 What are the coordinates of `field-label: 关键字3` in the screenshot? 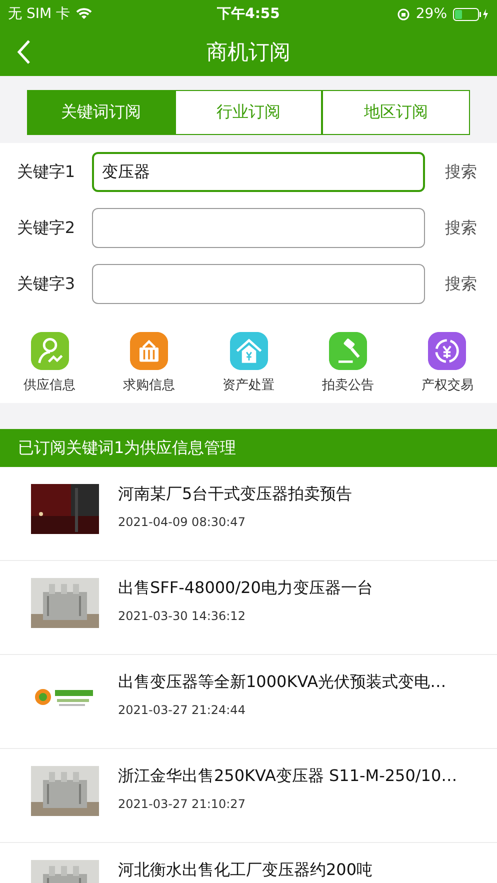 It's located at (46, 284).